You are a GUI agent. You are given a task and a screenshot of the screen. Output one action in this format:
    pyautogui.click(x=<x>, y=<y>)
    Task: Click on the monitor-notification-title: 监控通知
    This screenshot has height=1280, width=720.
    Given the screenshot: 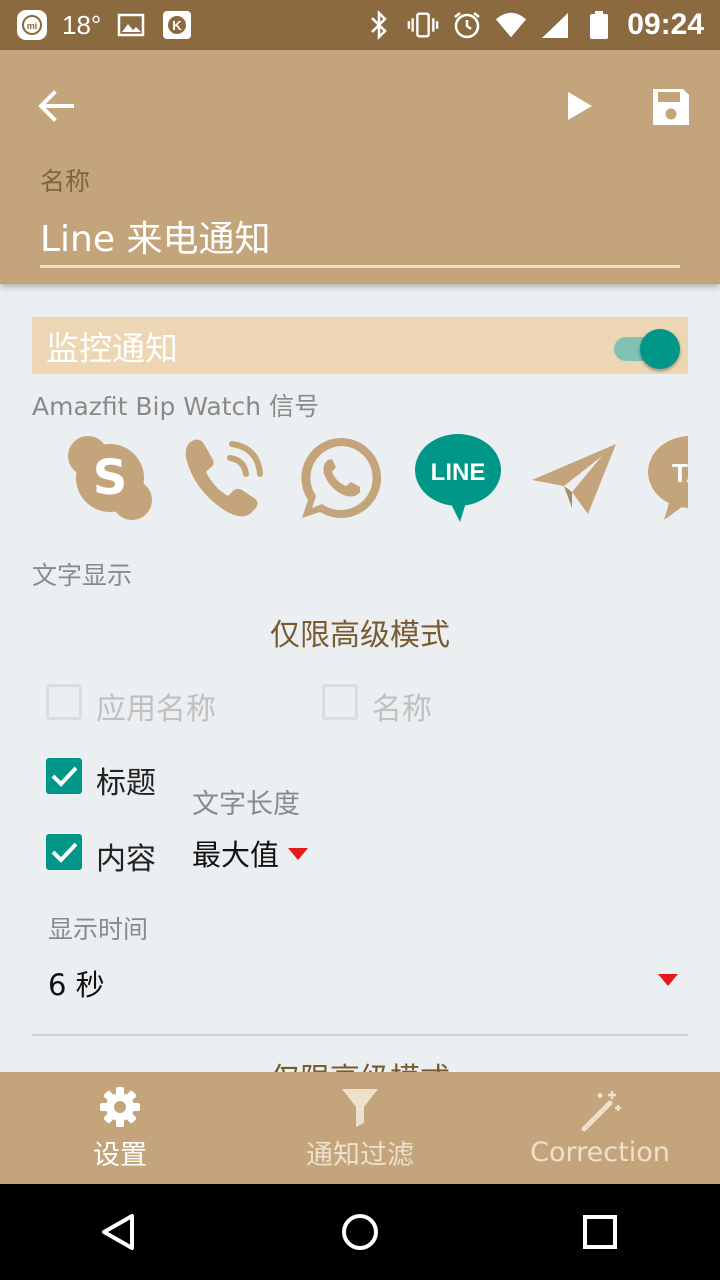 What is the action you would take?
    pyautogui.click(x=112, y=348)
    